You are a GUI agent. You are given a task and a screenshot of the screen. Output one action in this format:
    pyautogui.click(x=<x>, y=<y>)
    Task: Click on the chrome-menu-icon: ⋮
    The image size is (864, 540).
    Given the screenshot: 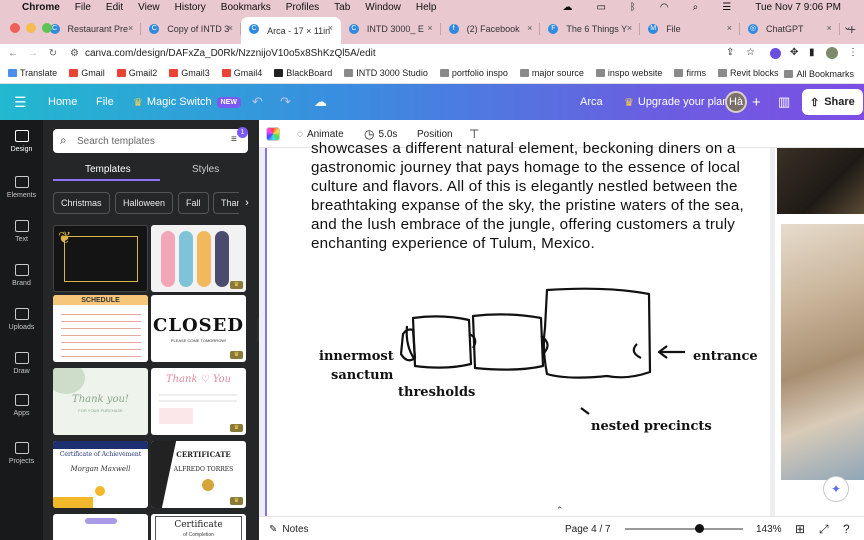 What is the action you would take?
    pyautogui.click(x=853, y=52)
    